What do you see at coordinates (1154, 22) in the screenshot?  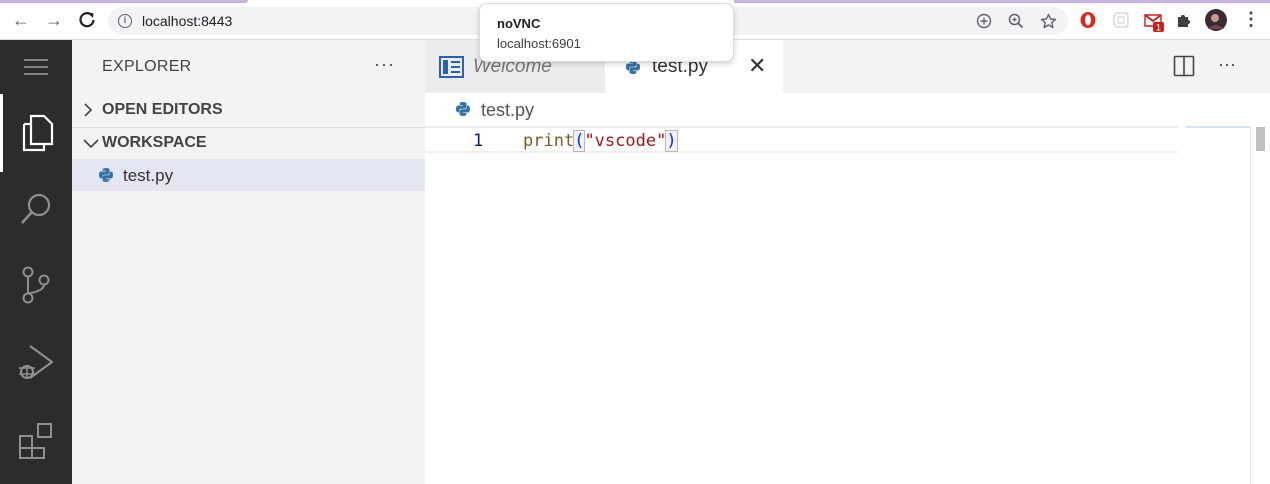 I see `gmail-icon: 1` at bounding box center [1154, 22].